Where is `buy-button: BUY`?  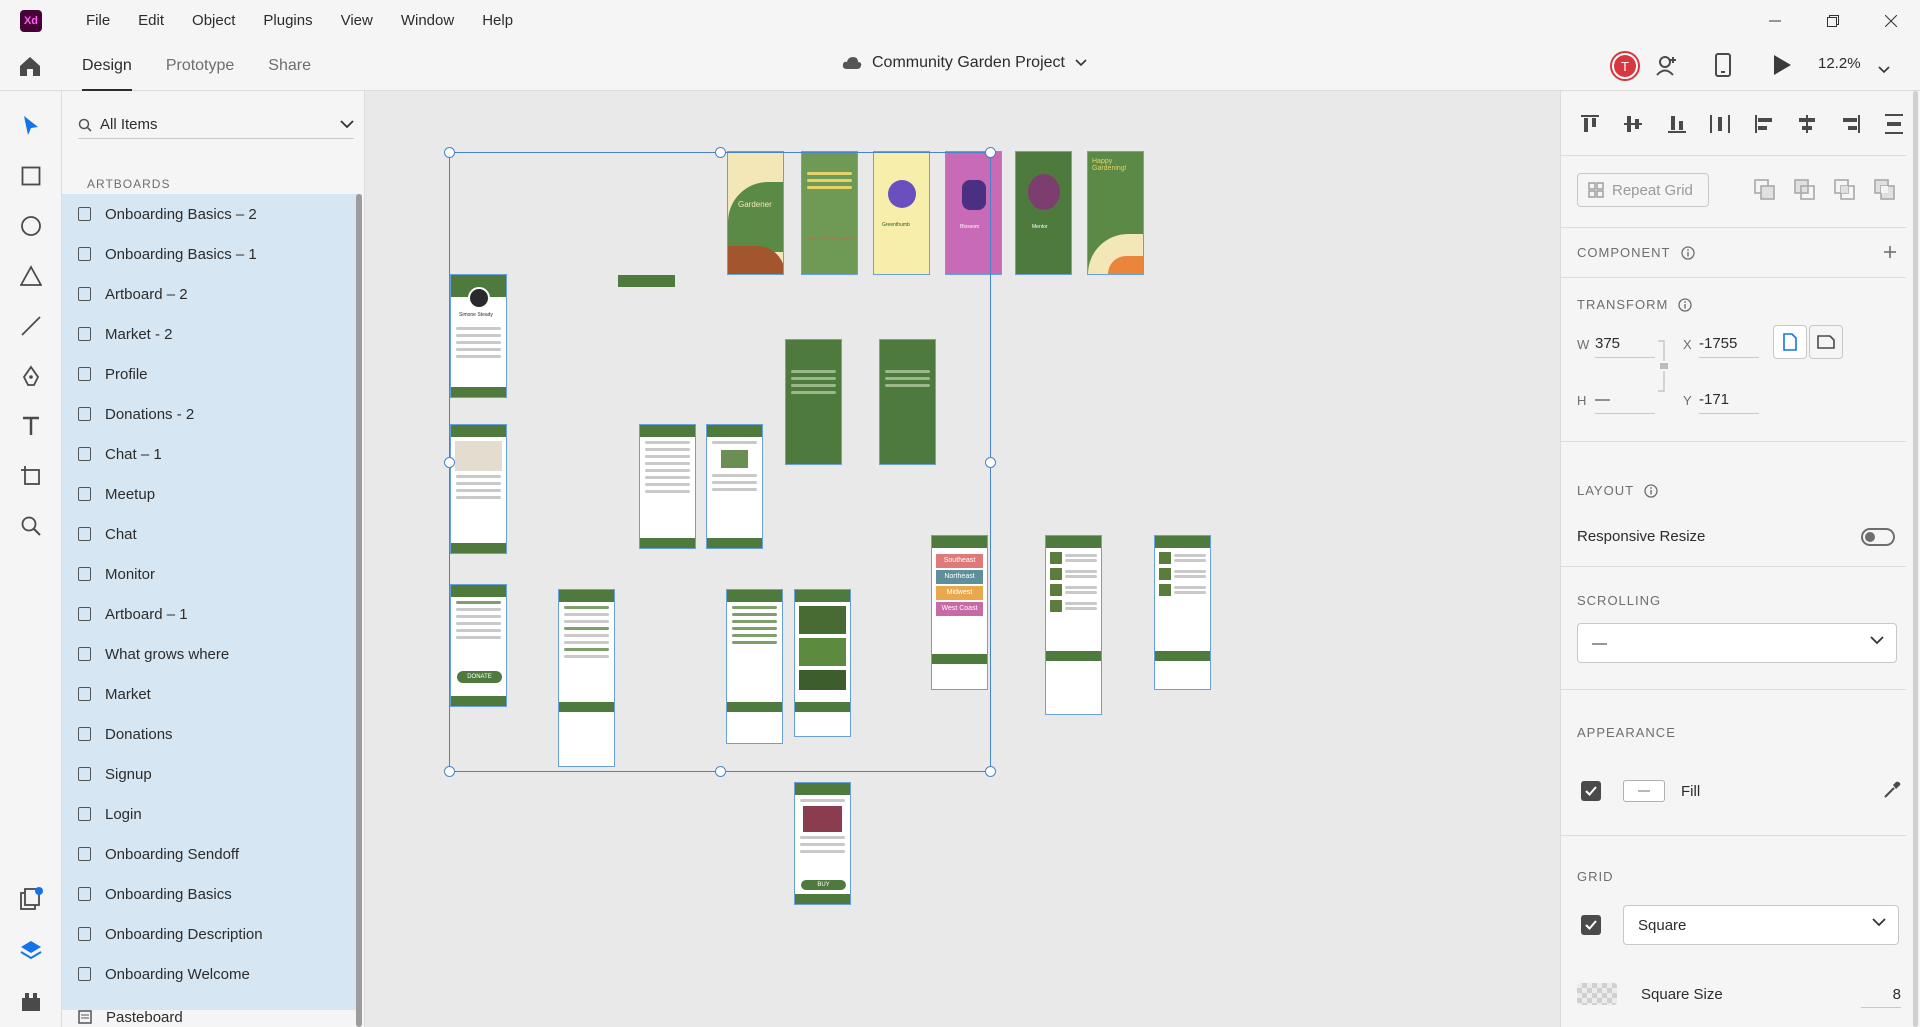 buy-button: BUY is located at coordinates (823, 885).